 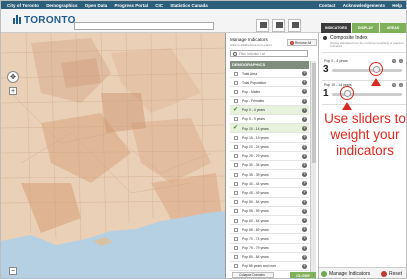 I want to click on indicator-list-item: Pop 45 - 49 years?, so click(x=269, y=193).